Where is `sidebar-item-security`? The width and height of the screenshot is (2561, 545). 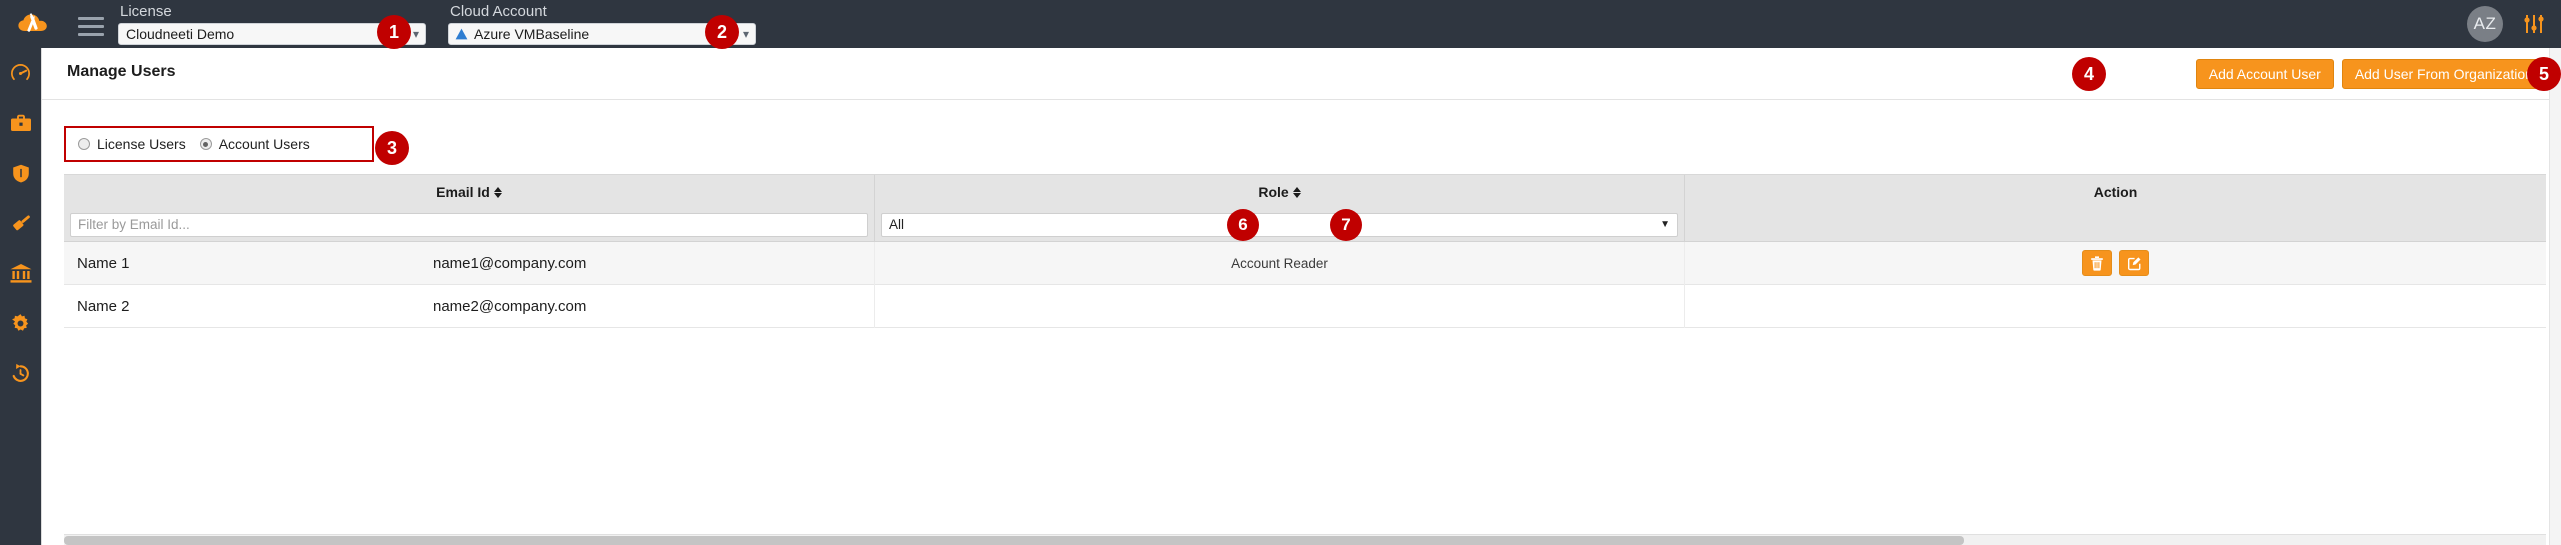 sidebar-item-security is located at coordinates (20, 173).